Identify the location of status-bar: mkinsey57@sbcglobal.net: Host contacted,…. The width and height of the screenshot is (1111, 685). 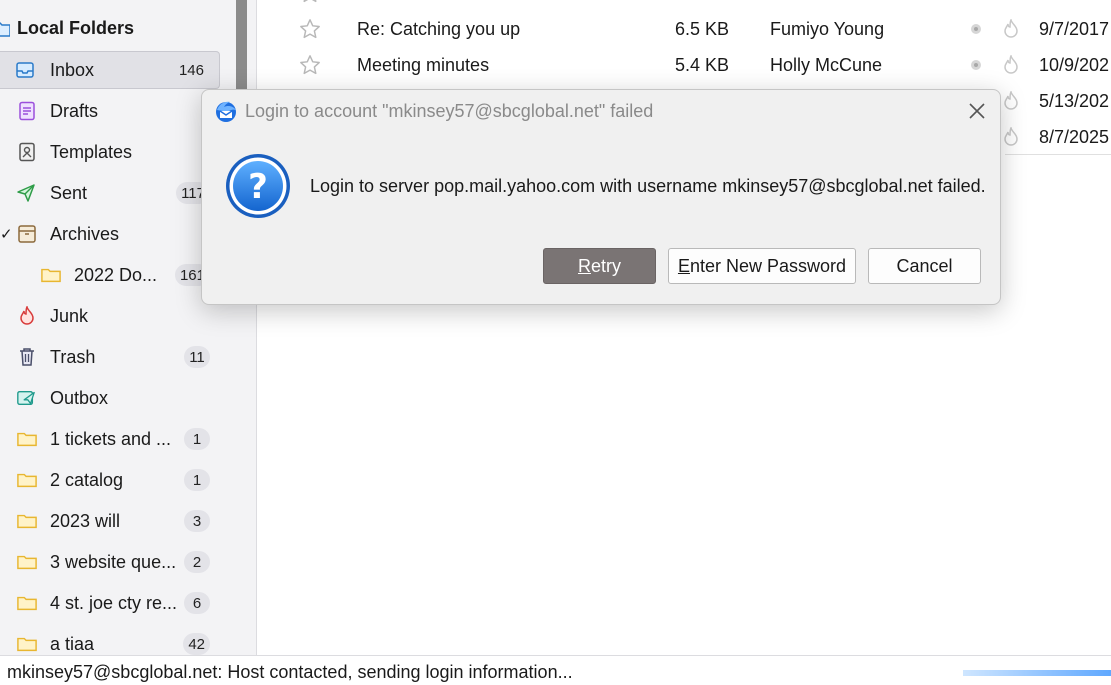
(555, 670).